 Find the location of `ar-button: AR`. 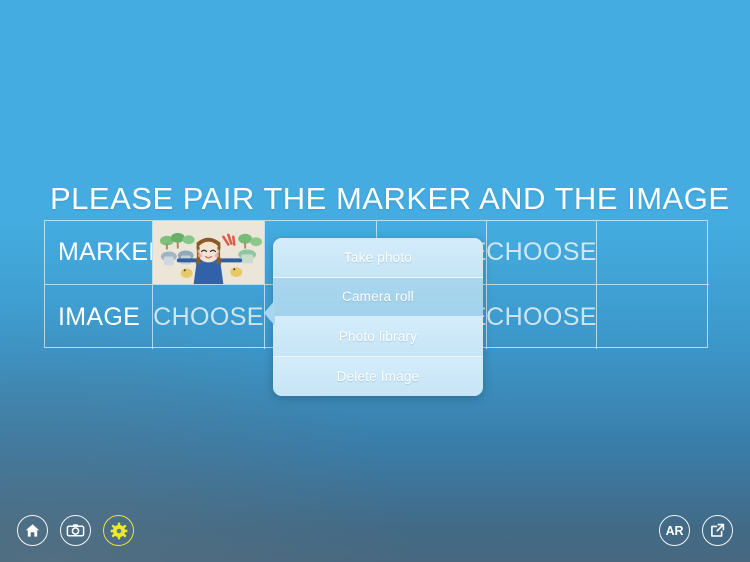

ar-button: AR is located at coordinates (674, 530).